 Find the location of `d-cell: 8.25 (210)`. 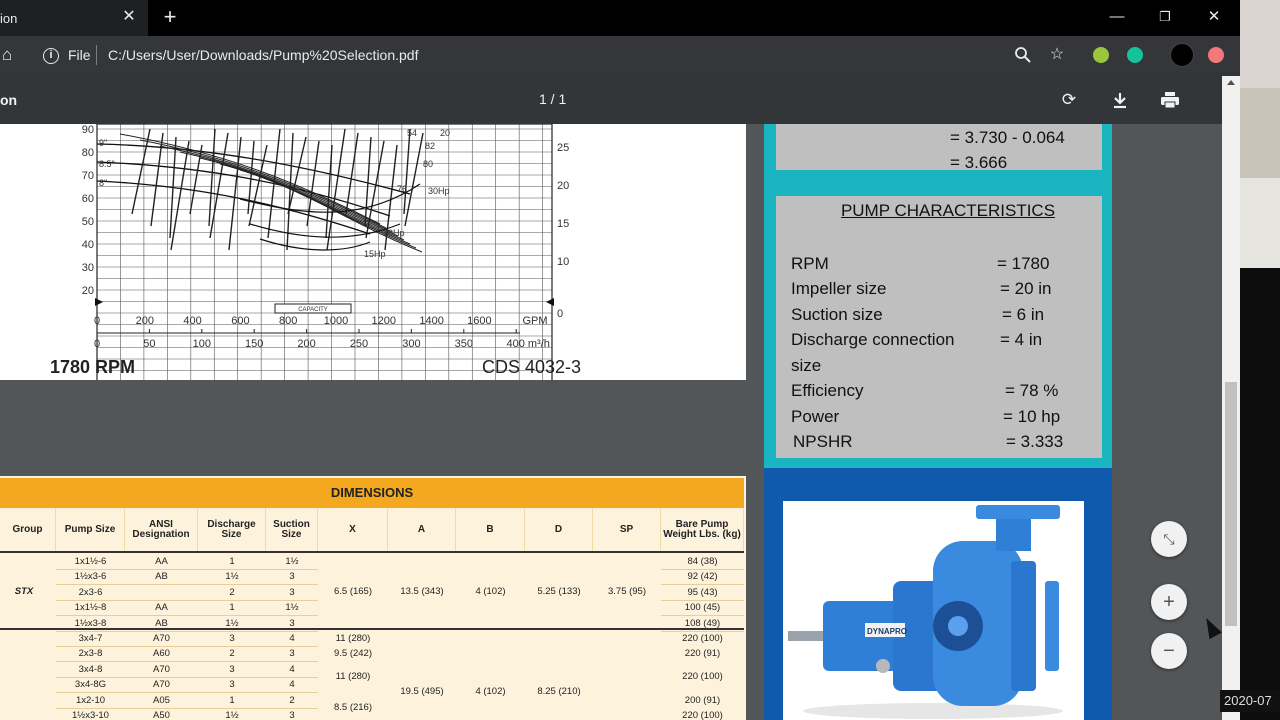

d-cell: 8.25 (210) is located at coordinates (559, 691).